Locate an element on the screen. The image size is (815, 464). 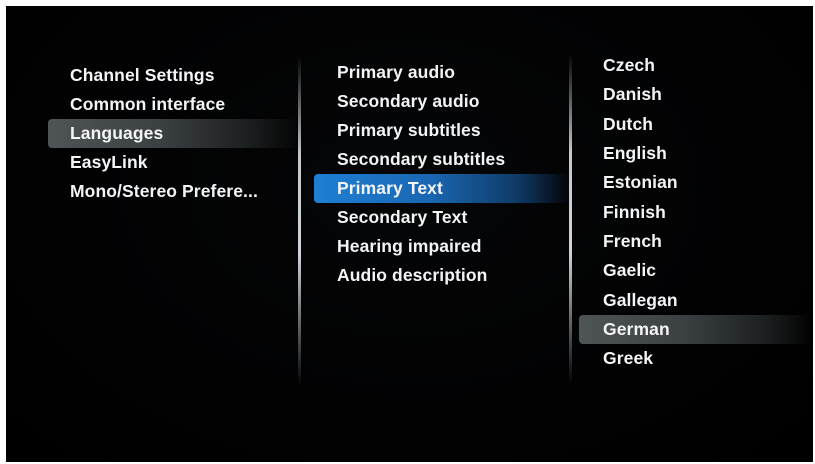
language-option-gaelic: Gaelic is located at coordinates (696, 270).